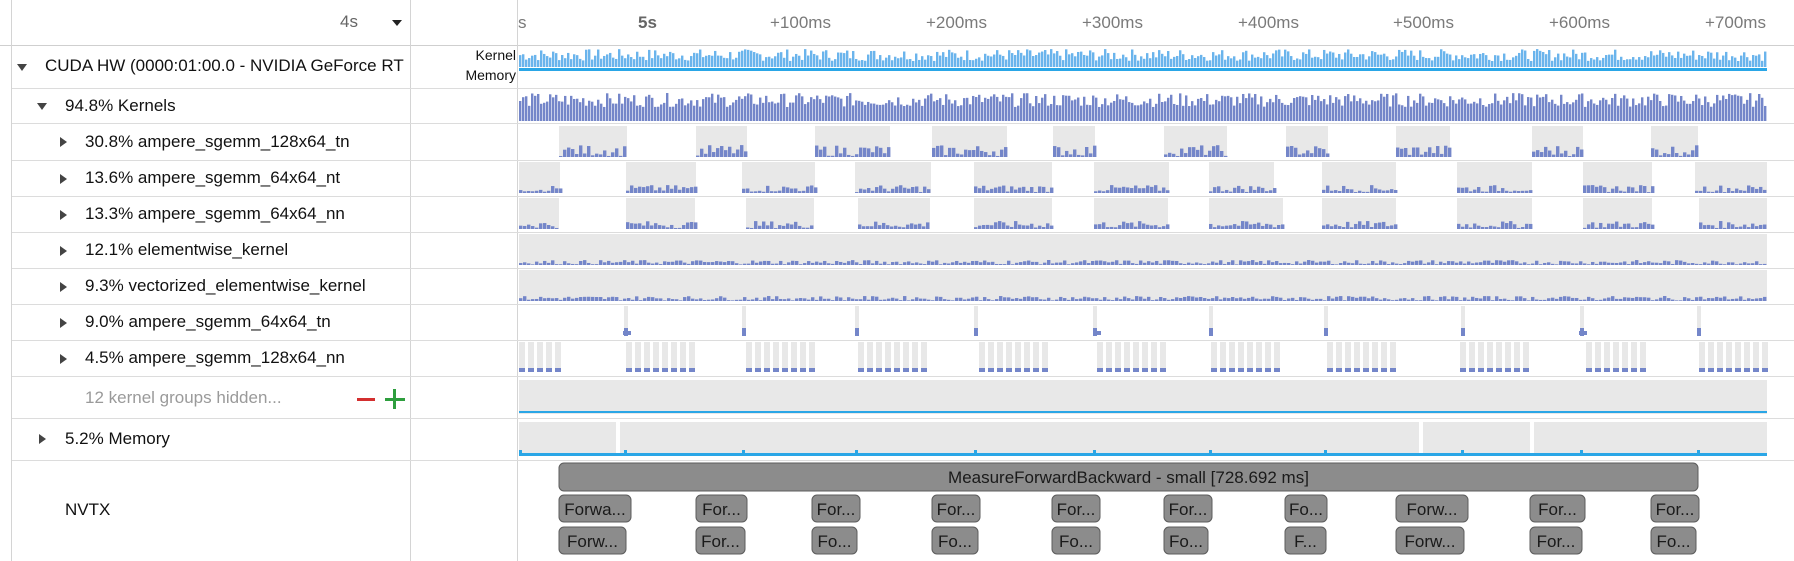 The width and height of the screenshot is (1794, 561). Describe the element at coordinates (217, 142) in the screenshot. I see `kernel-row-label: 30.8% ampere_sgemm_128x64_tn` at that location.